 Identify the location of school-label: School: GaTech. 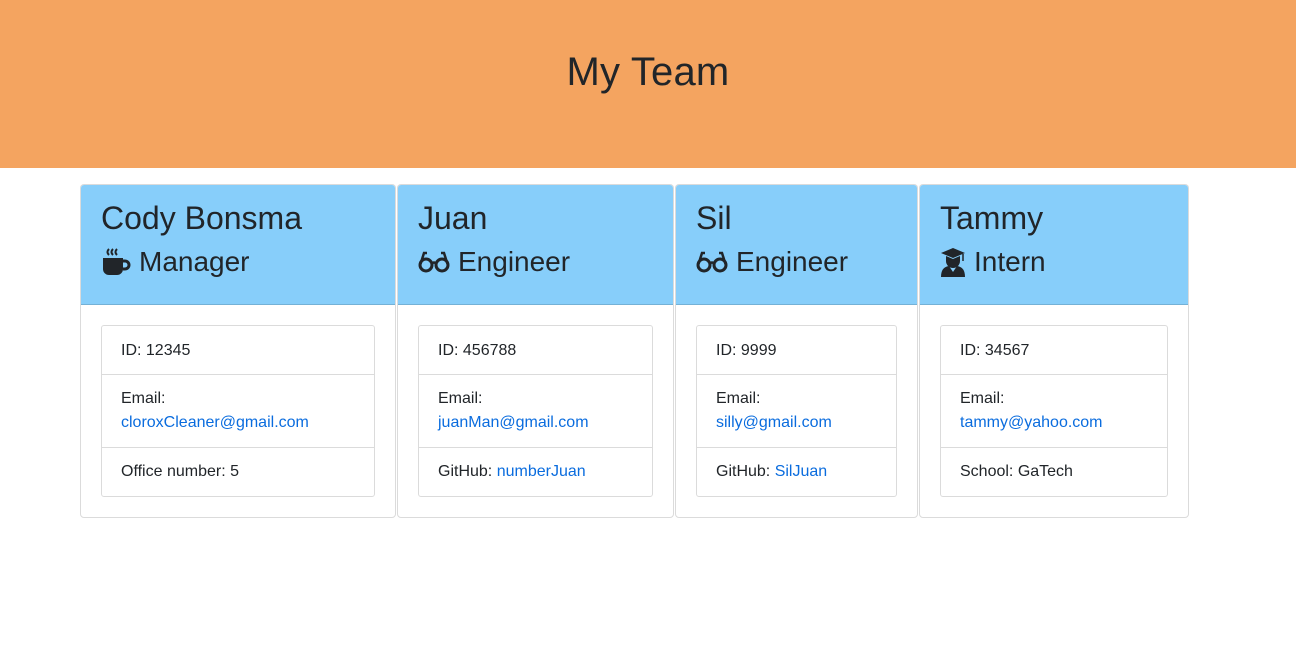
(1016, 471).